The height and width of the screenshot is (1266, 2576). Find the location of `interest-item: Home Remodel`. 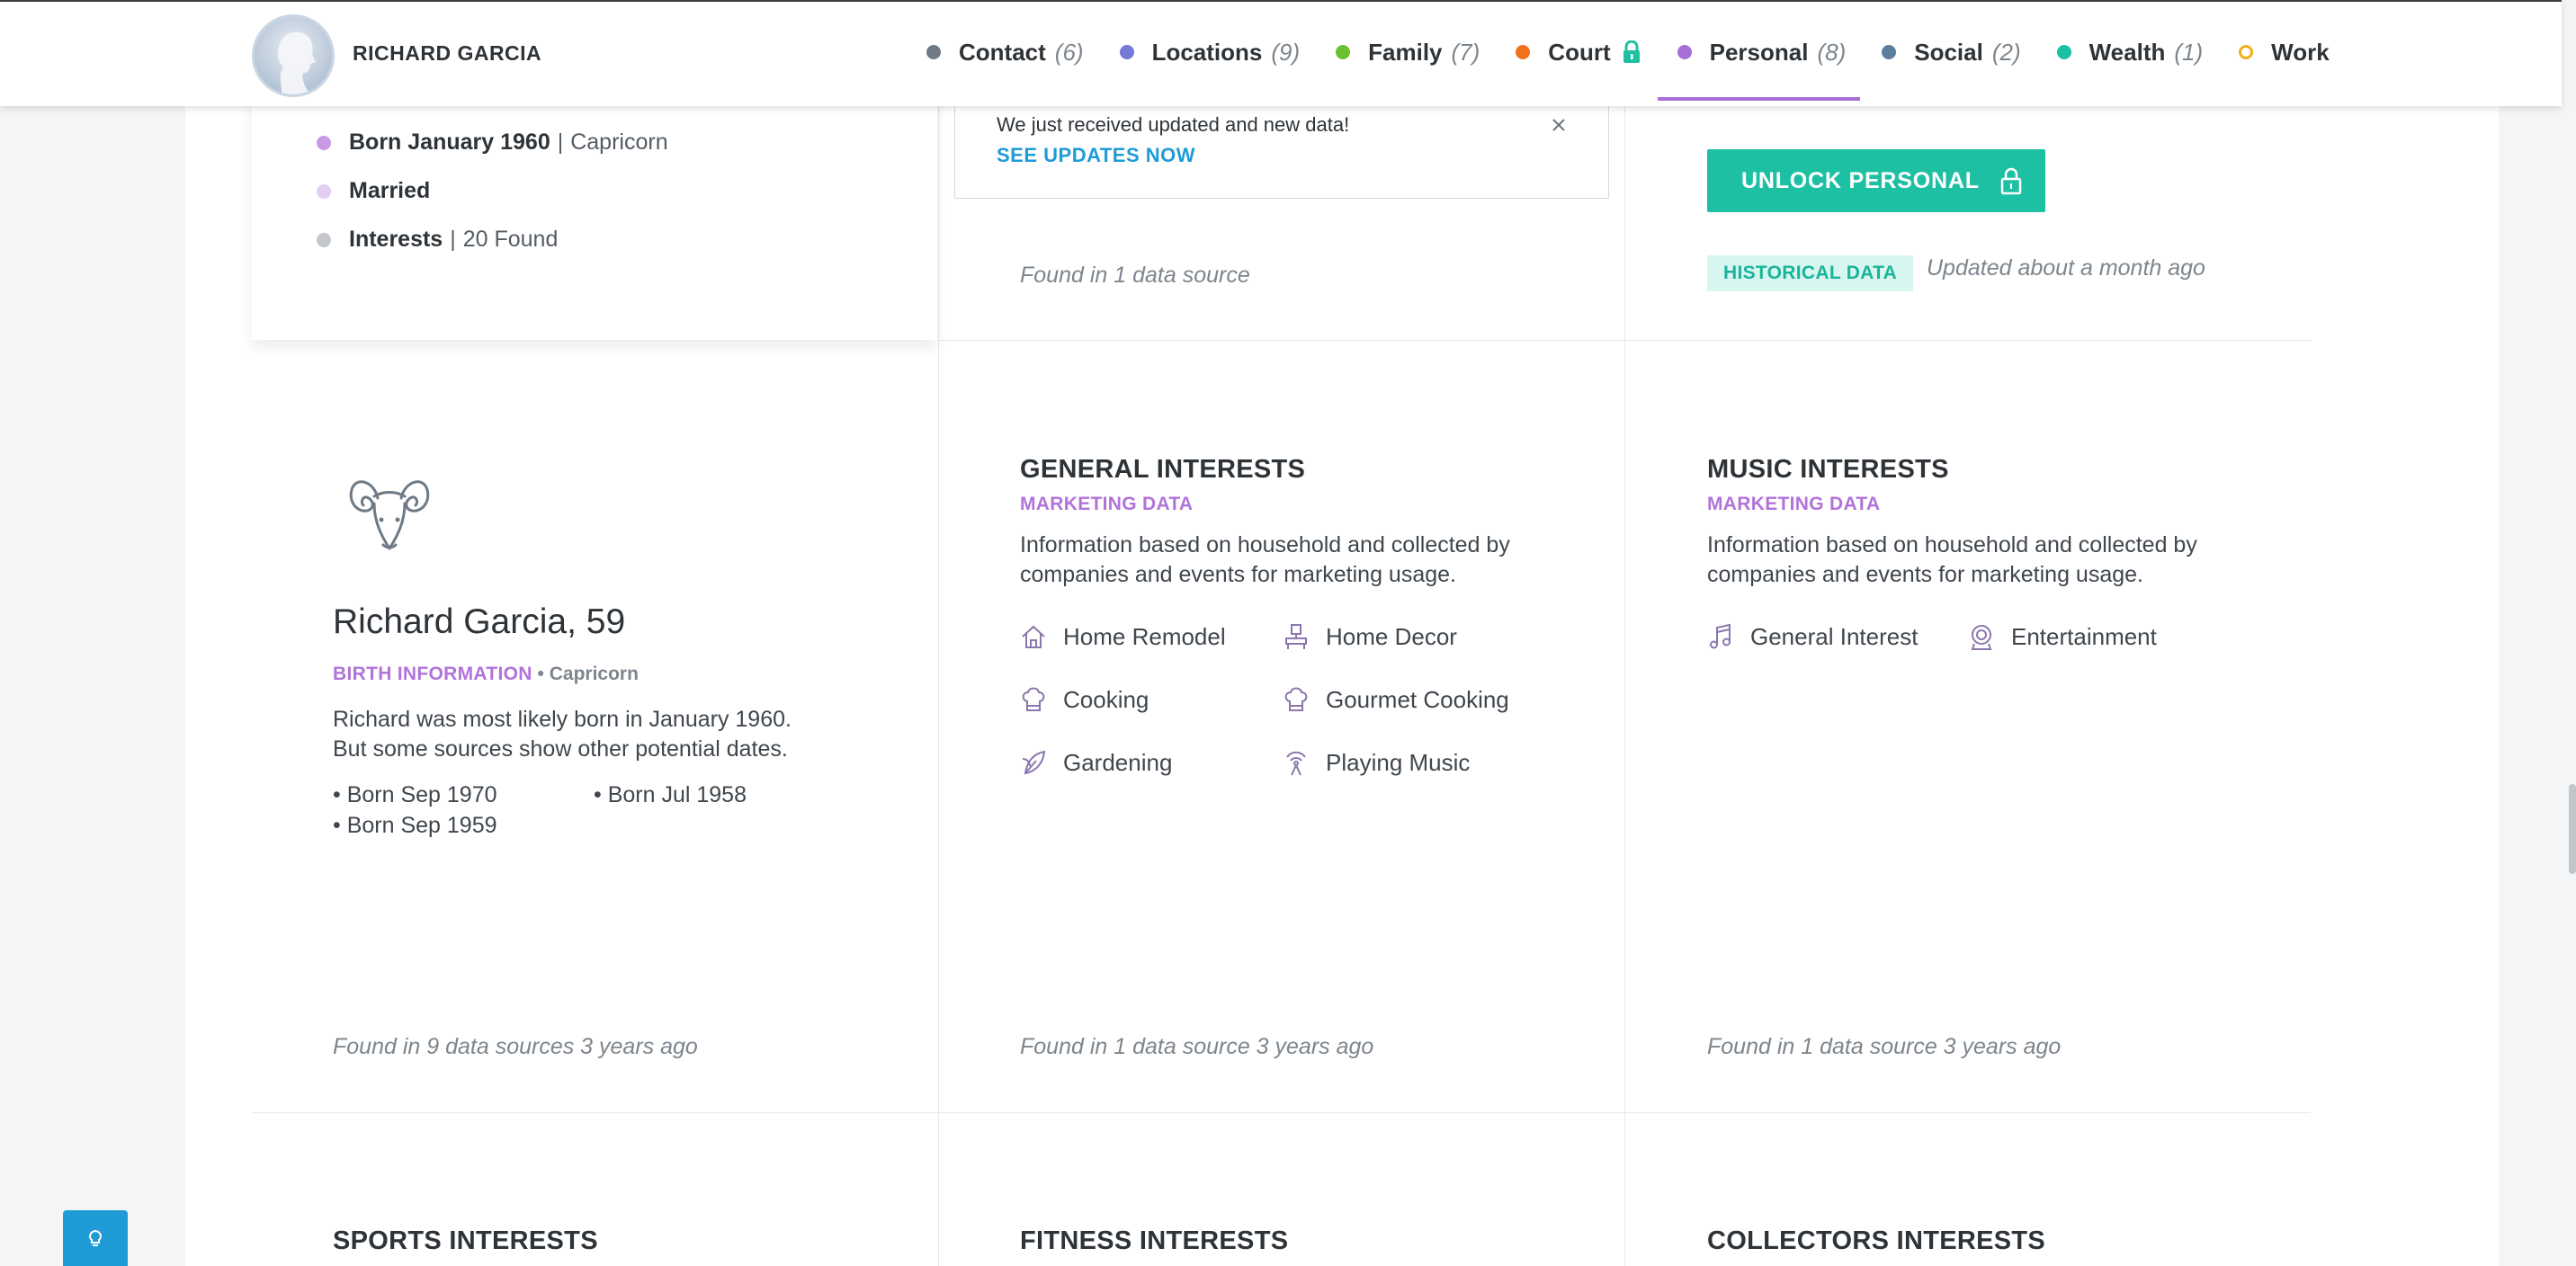

interest-item: Home Remodel is located at coordinates (1123, 636).